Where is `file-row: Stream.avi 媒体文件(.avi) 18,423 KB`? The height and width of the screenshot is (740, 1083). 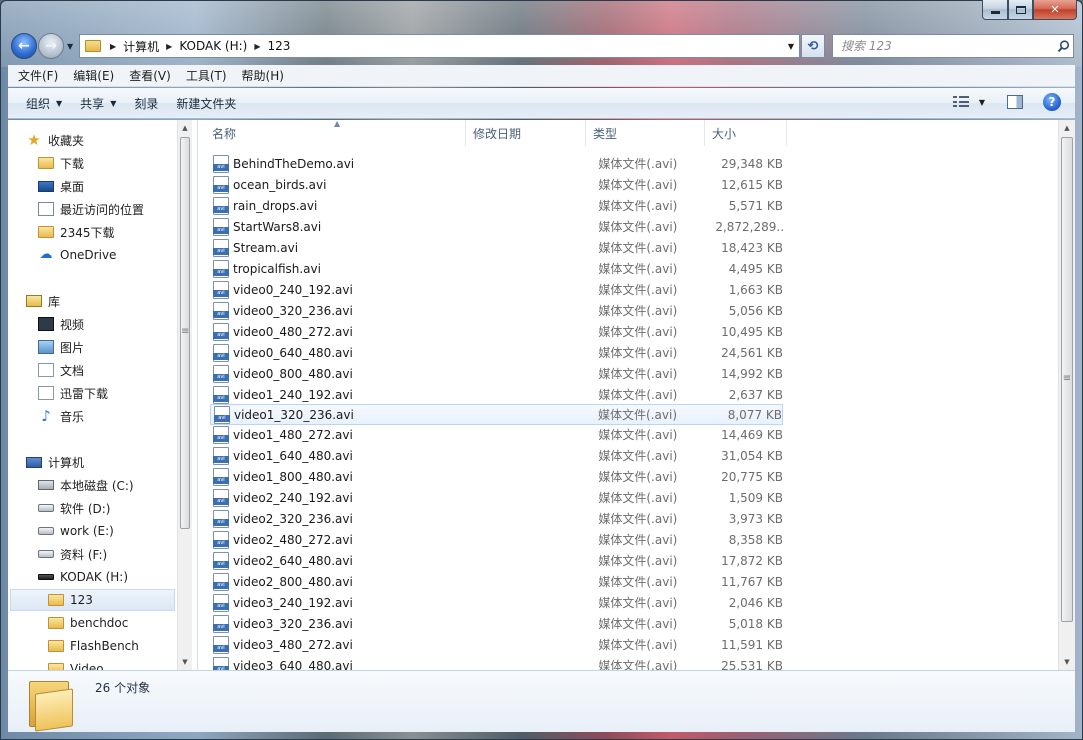
file-row: Stream.avi 媒体文件(.avi) 18,423 KB is located at coordinates (496, 247).